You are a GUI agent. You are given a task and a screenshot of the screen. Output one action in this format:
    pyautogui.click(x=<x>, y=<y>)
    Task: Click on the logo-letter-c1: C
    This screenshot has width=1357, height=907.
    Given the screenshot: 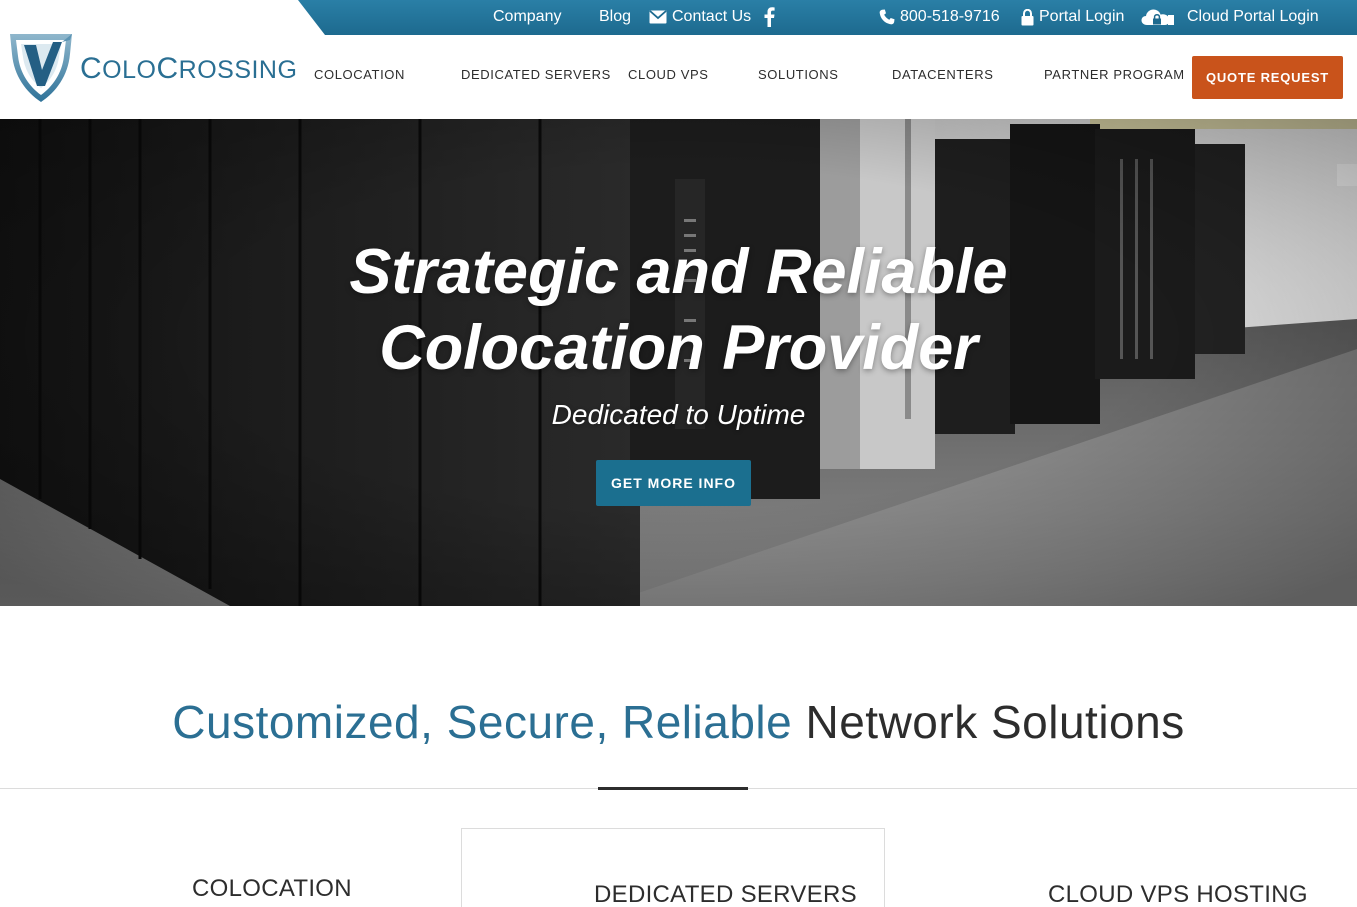 What is the action you would take?
    pyautogui.click(x=91, y=68)
    